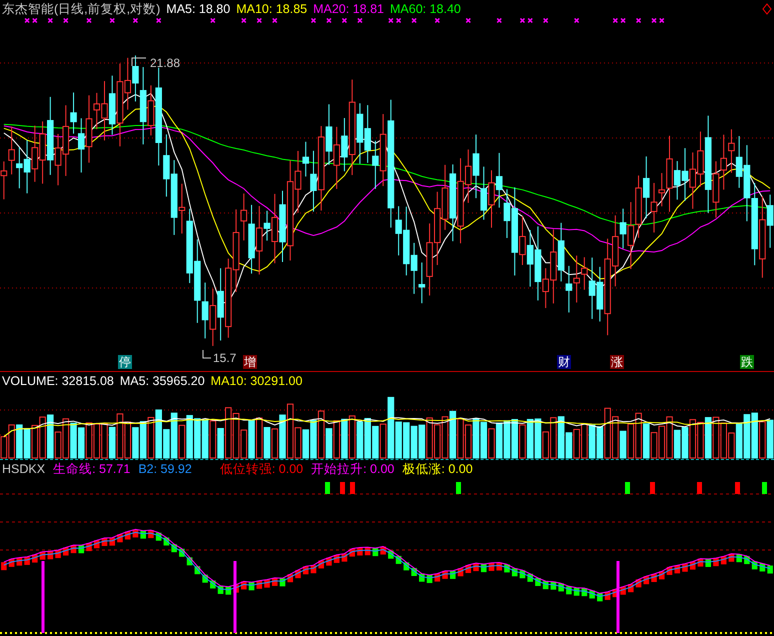 This screenshot has height=636, width=774. Describe the element at coordinates (437, 469) in the screenshot. I see `indicator-label: 极低涨: 0.00` at that location.